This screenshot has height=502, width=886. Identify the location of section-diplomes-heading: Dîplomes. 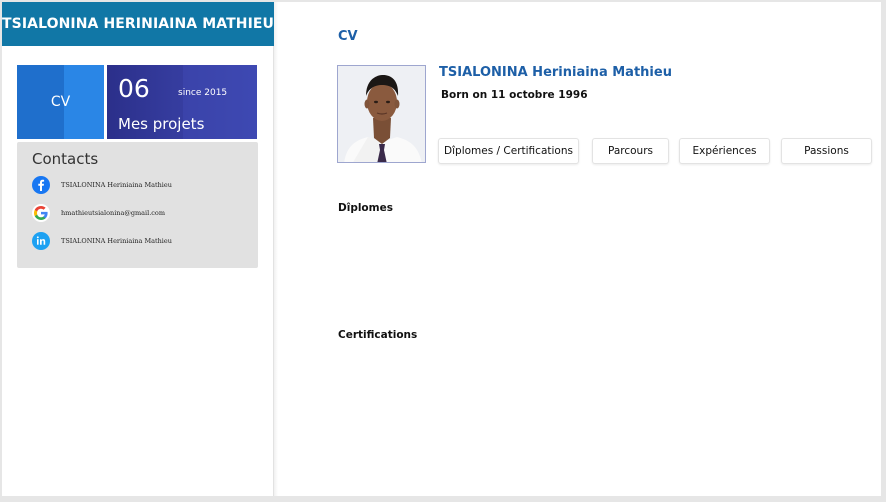
(365, 208).